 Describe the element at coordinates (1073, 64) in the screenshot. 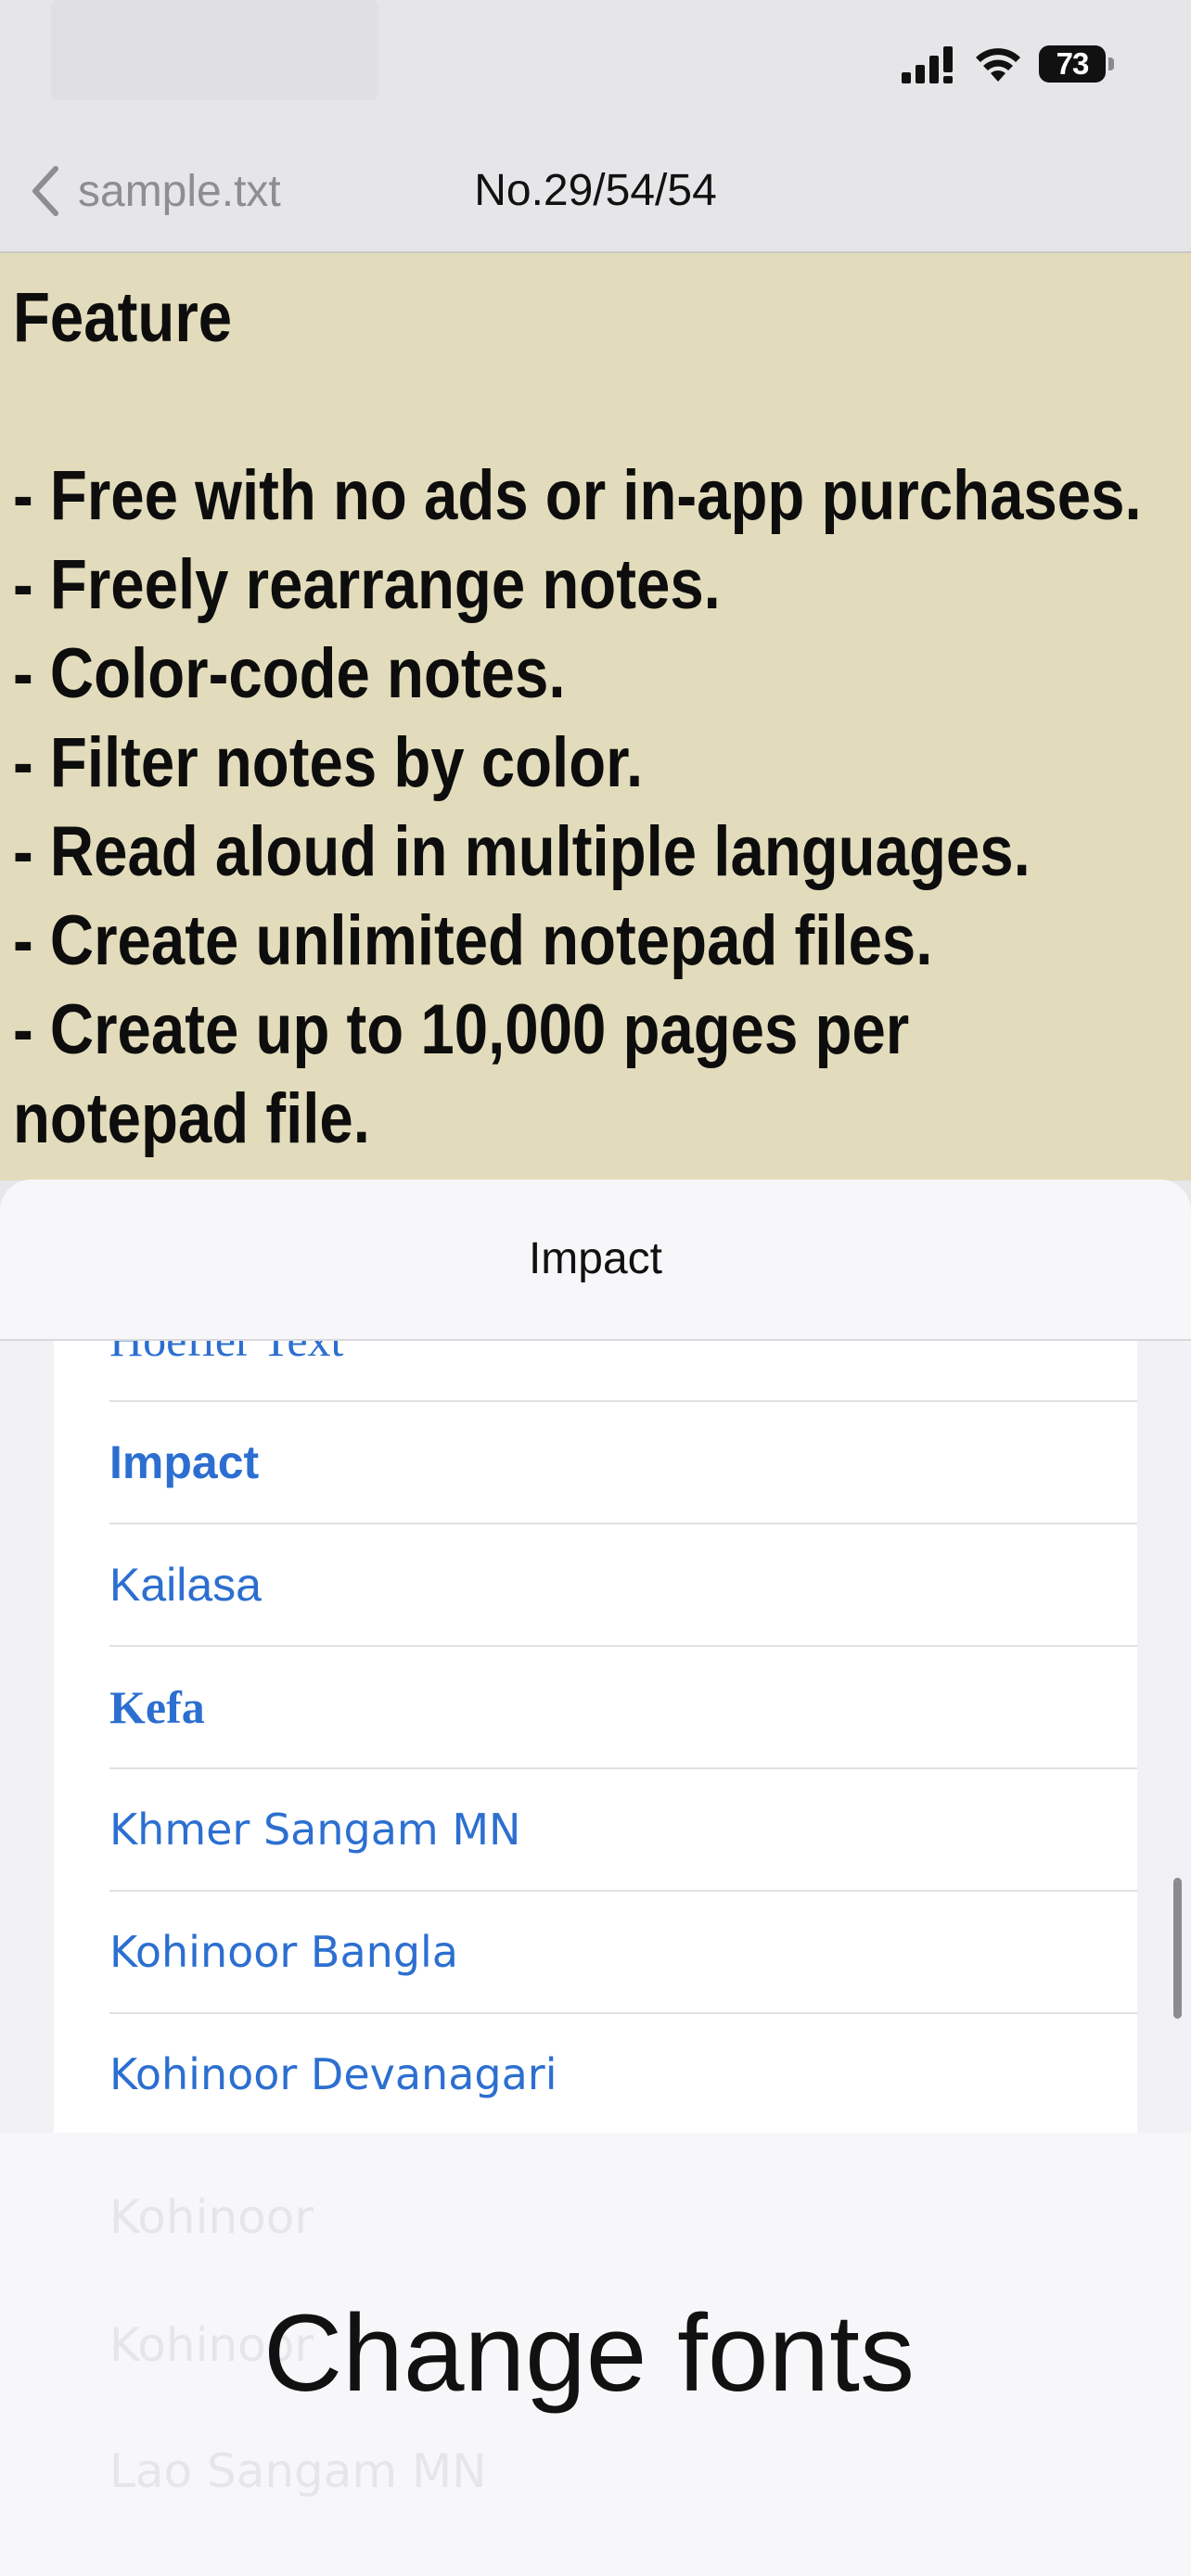

I see `battery-level: 73` at that location.